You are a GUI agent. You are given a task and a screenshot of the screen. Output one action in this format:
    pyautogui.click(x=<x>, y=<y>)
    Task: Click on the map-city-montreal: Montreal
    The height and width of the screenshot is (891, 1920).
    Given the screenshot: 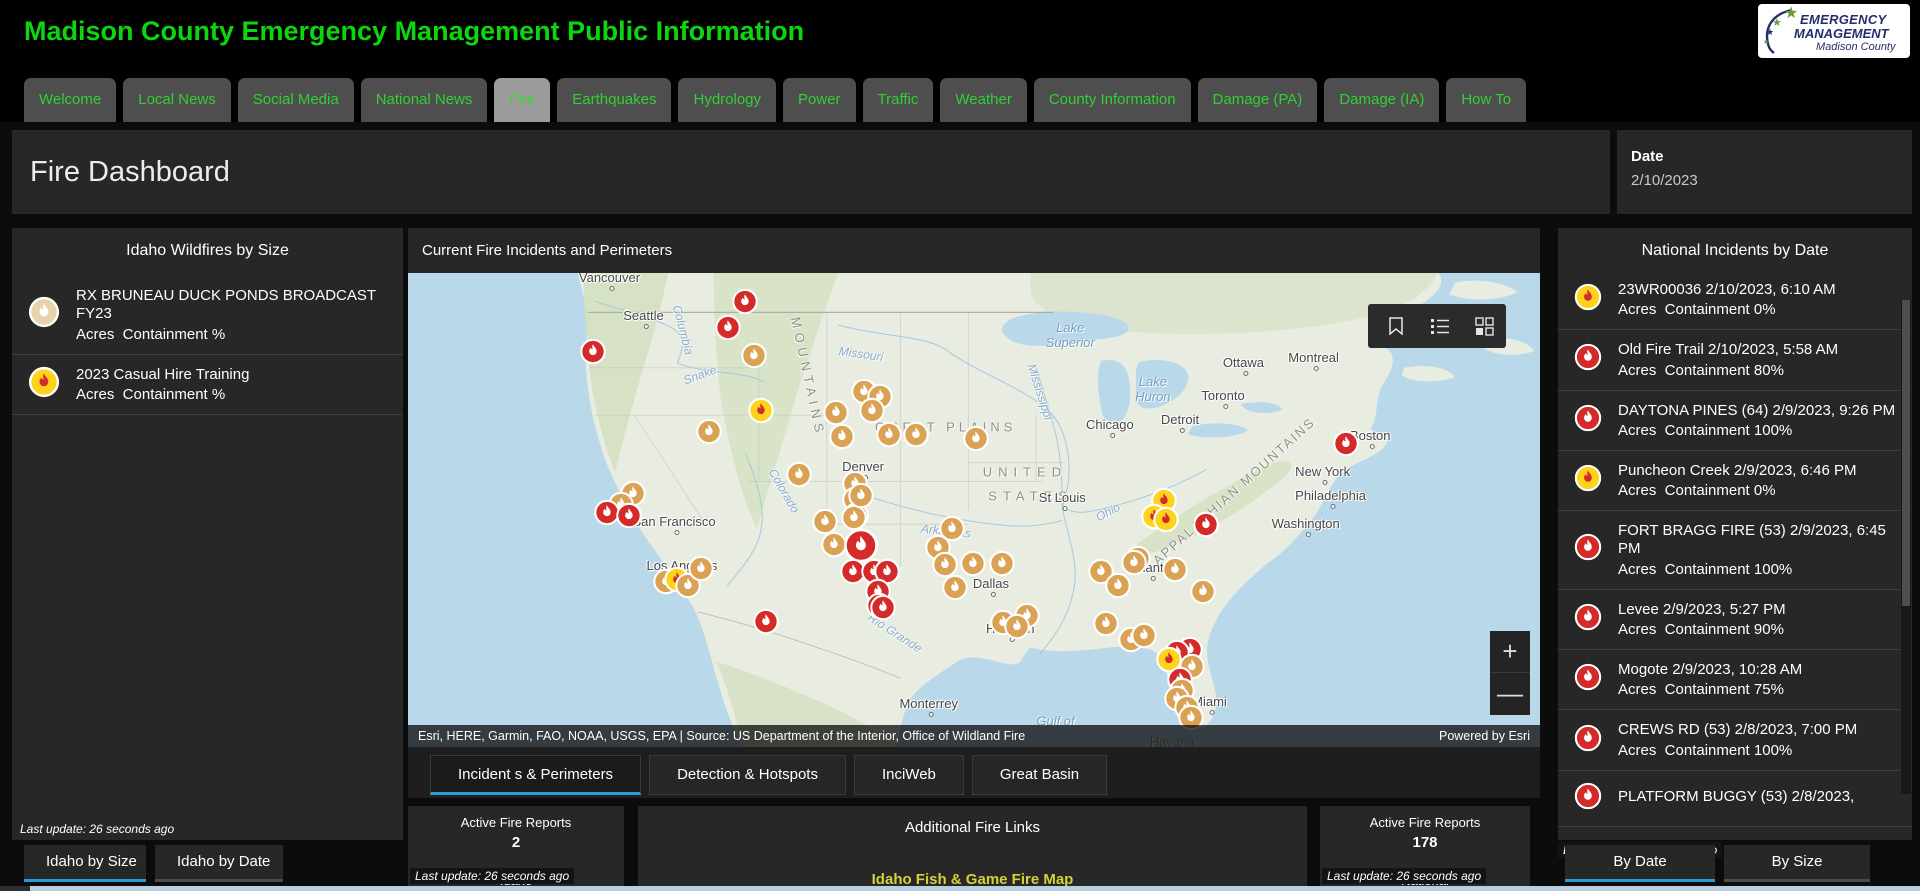 What is the action you would take?
    pyautogui.click(x=1313, y=361)
    